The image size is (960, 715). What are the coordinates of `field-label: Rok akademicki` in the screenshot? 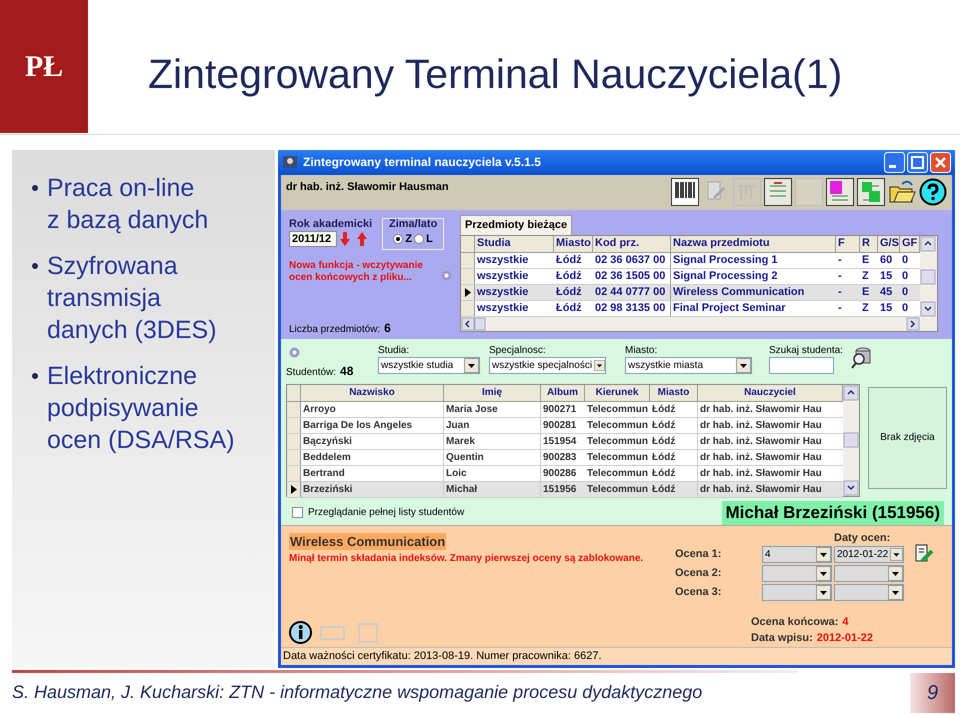 It's located at (330, 224).